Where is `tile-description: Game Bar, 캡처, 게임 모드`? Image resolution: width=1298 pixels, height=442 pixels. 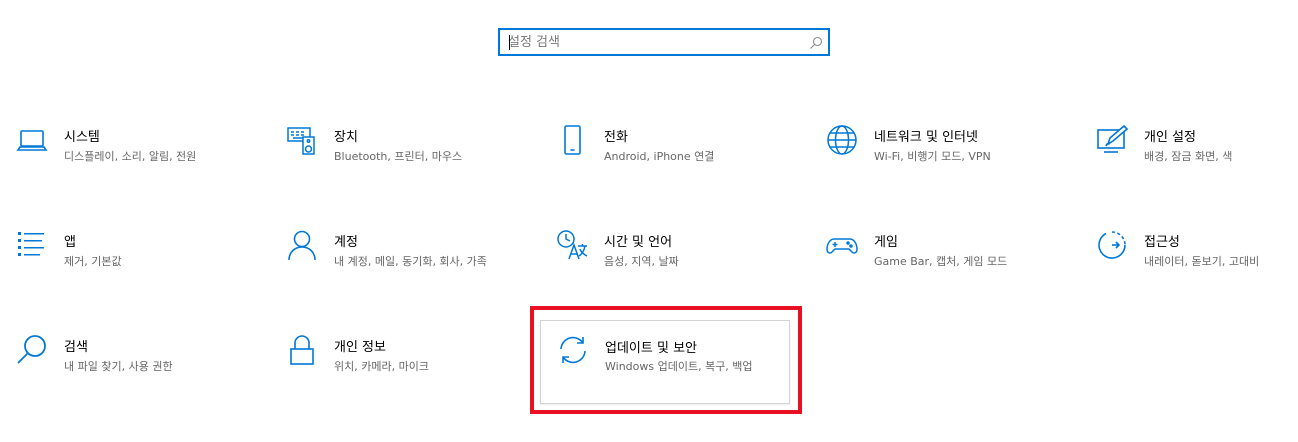
tile-description: Game Bar, 캡처, 게임 모드 is located at coordinates (941, 261).